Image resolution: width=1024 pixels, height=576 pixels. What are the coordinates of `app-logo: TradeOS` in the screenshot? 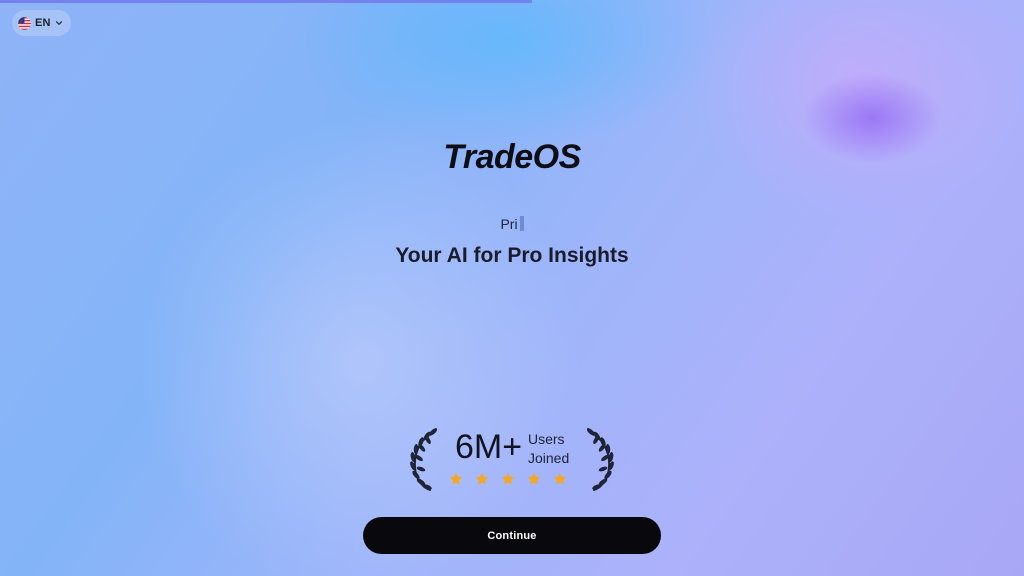 It's located at (512, 157).